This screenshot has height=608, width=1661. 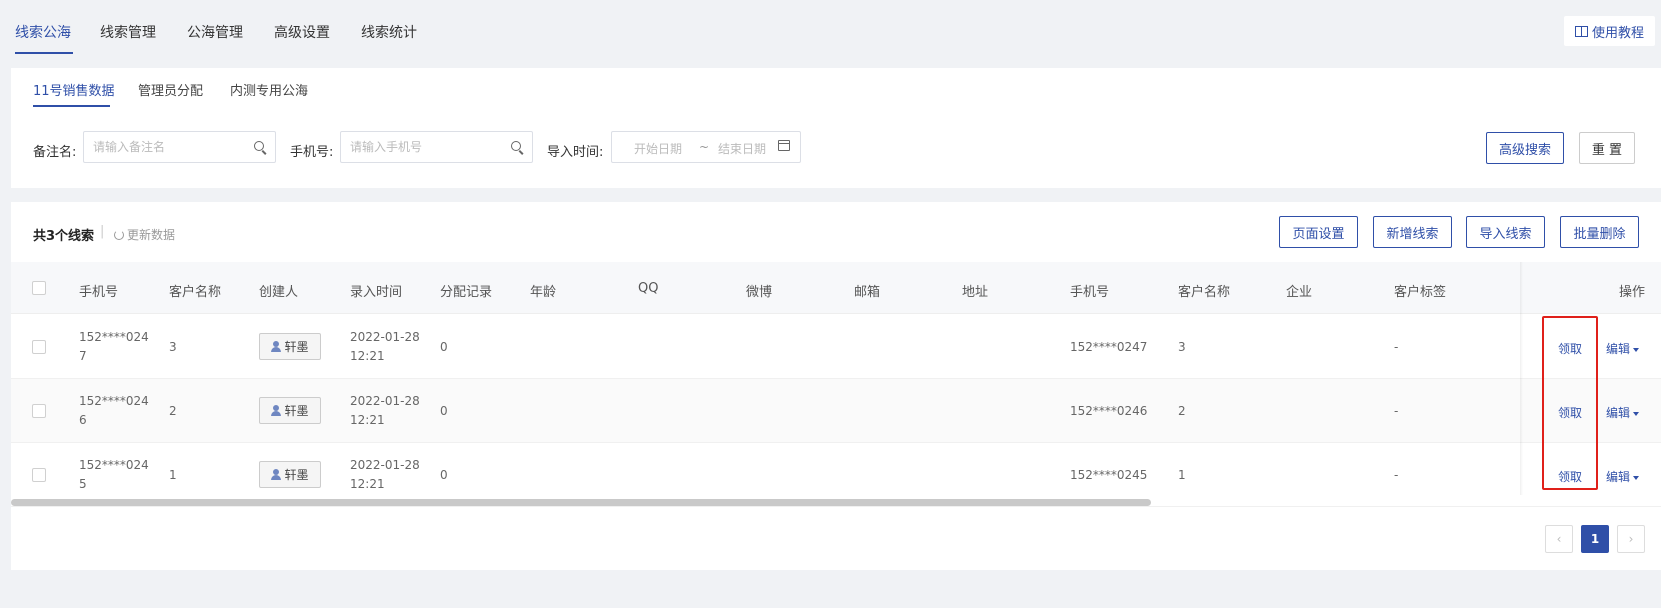 What do you see at coordinates (1318, 232) in the screenshot?
I see `page-settings-button: 页面设置` at bounding box center [1318, 232].